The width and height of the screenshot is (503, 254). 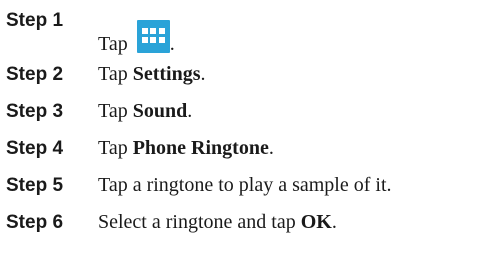 I want to click on step-number: Step 4, so click(x=35, y=148).